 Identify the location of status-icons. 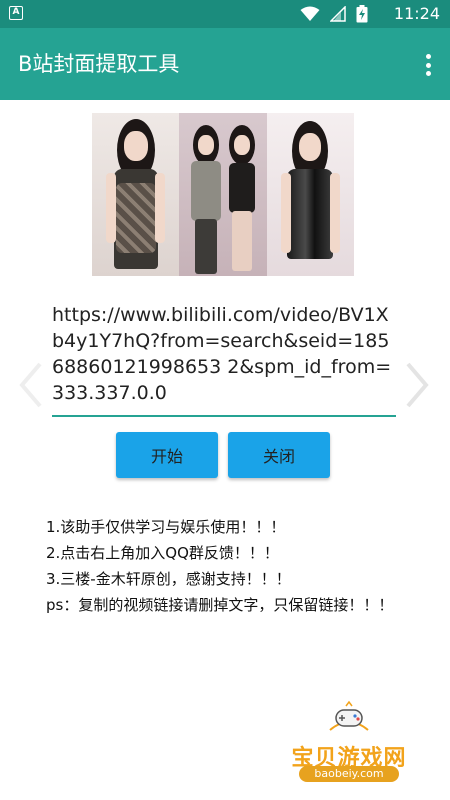
(334, 14).